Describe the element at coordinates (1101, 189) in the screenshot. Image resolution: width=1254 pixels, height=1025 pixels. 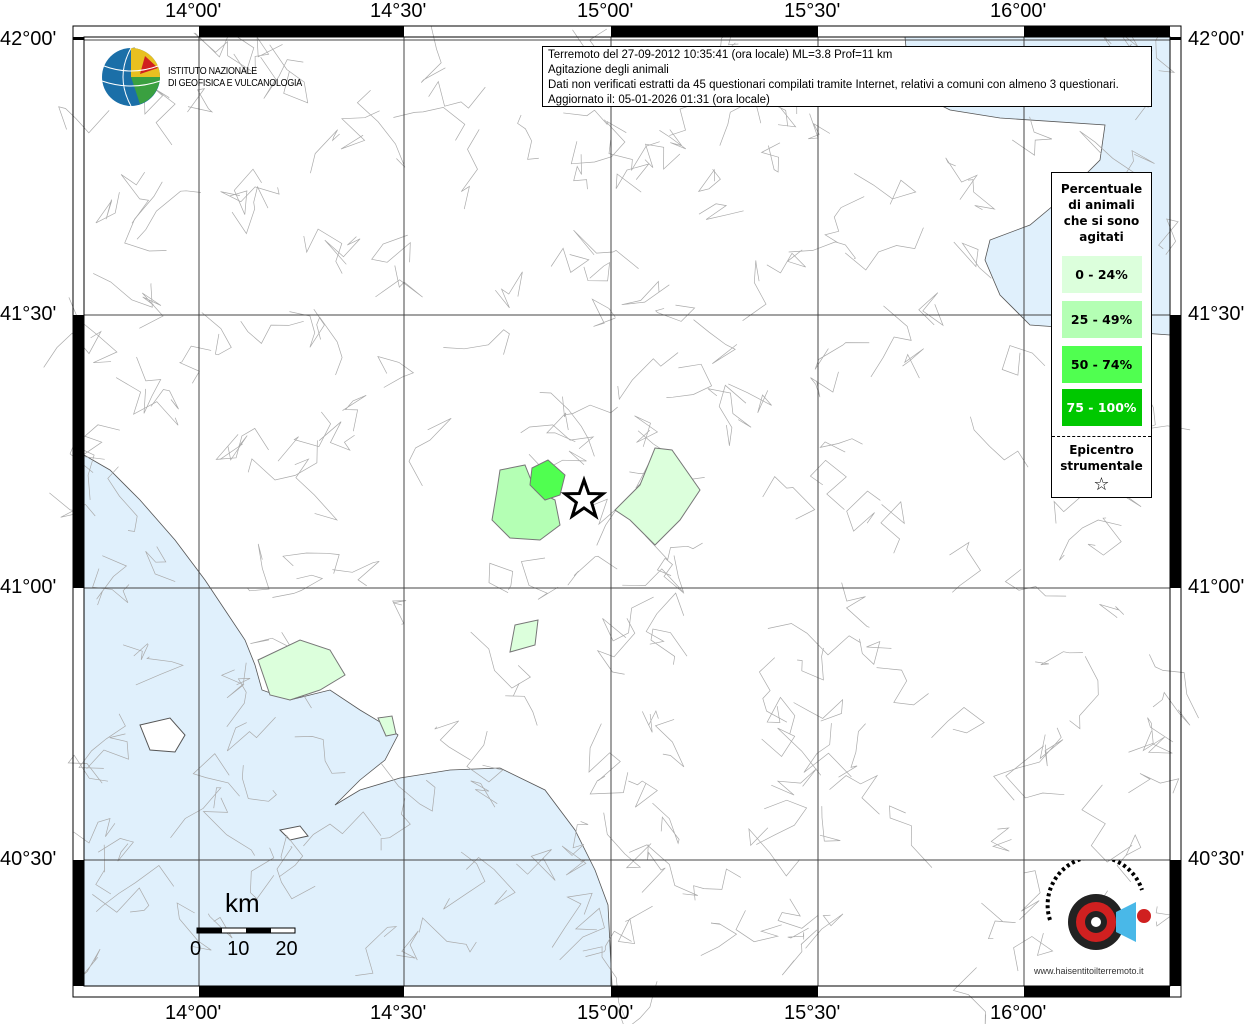
I see `legend-title-line: Percentuale` at that location.